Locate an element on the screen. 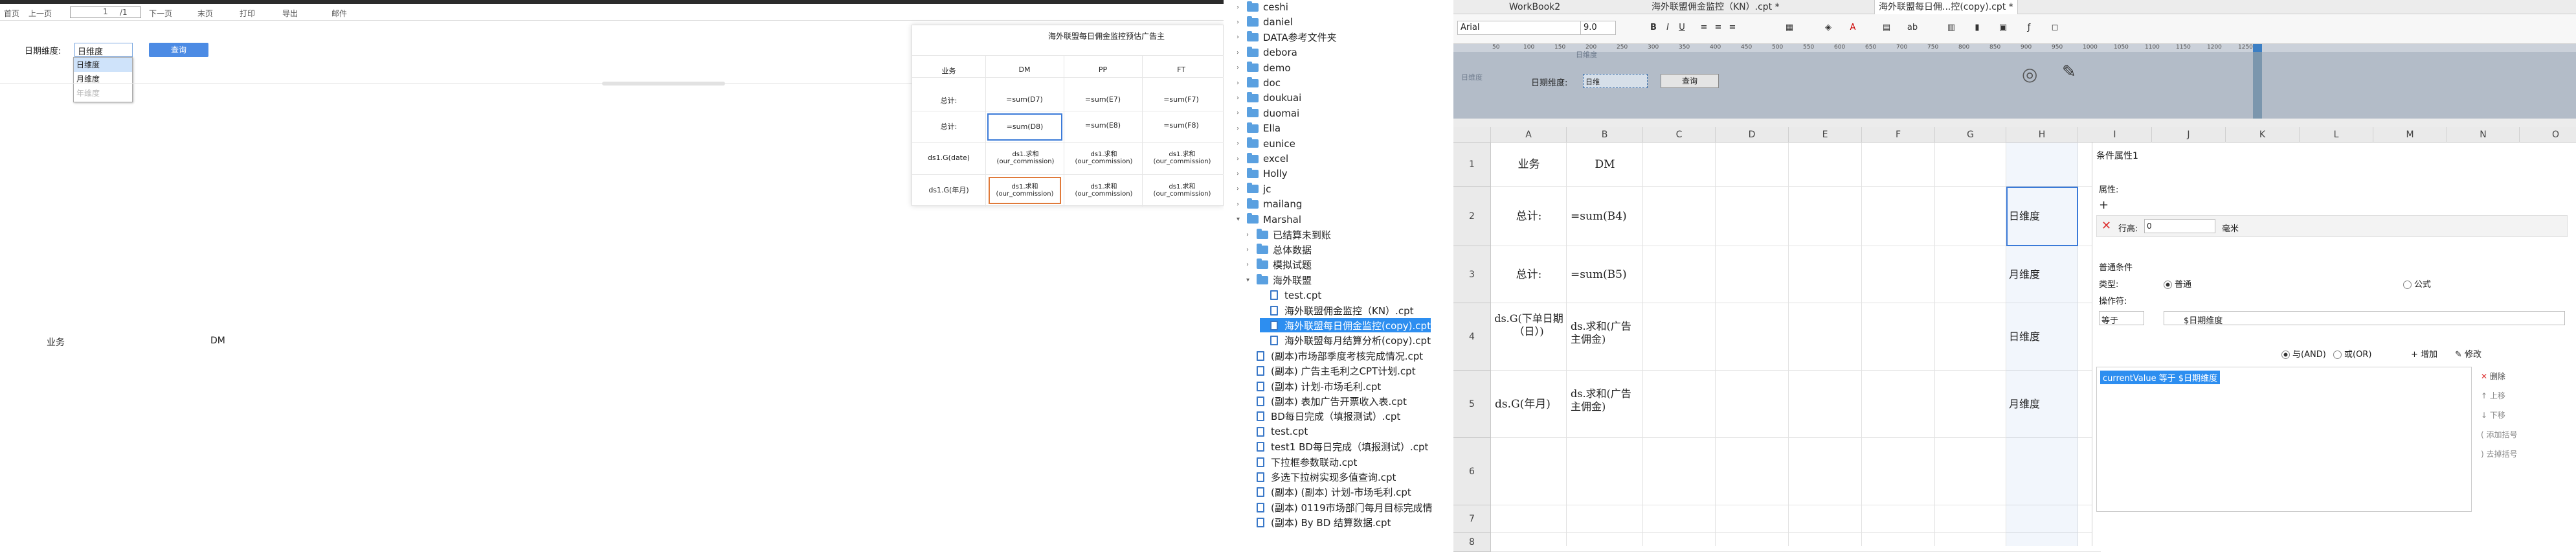 The height and width of the screenshot is (552, 2576). row-header-cell: 8 is located at coordinates (1472, 542).